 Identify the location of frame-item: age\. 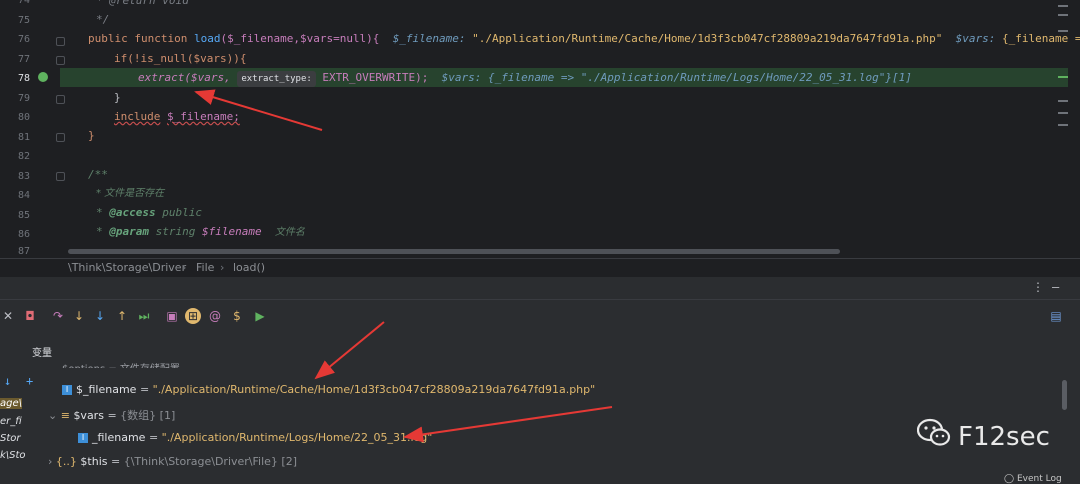
(11, 403).